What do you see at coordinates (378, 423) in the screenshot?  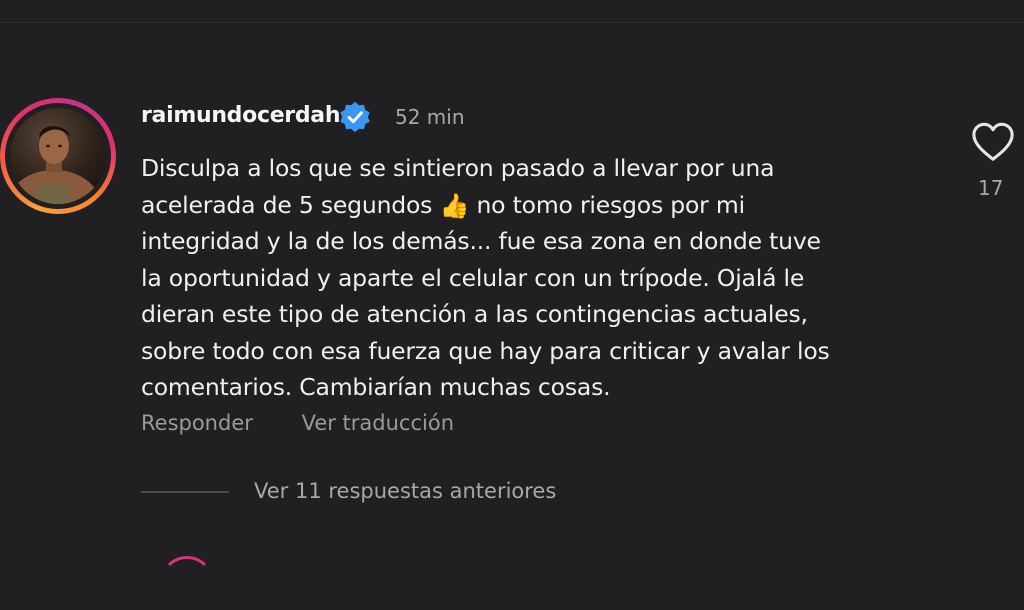 I see `translate-button: Ver traducción` at bounding box center [378, 423].